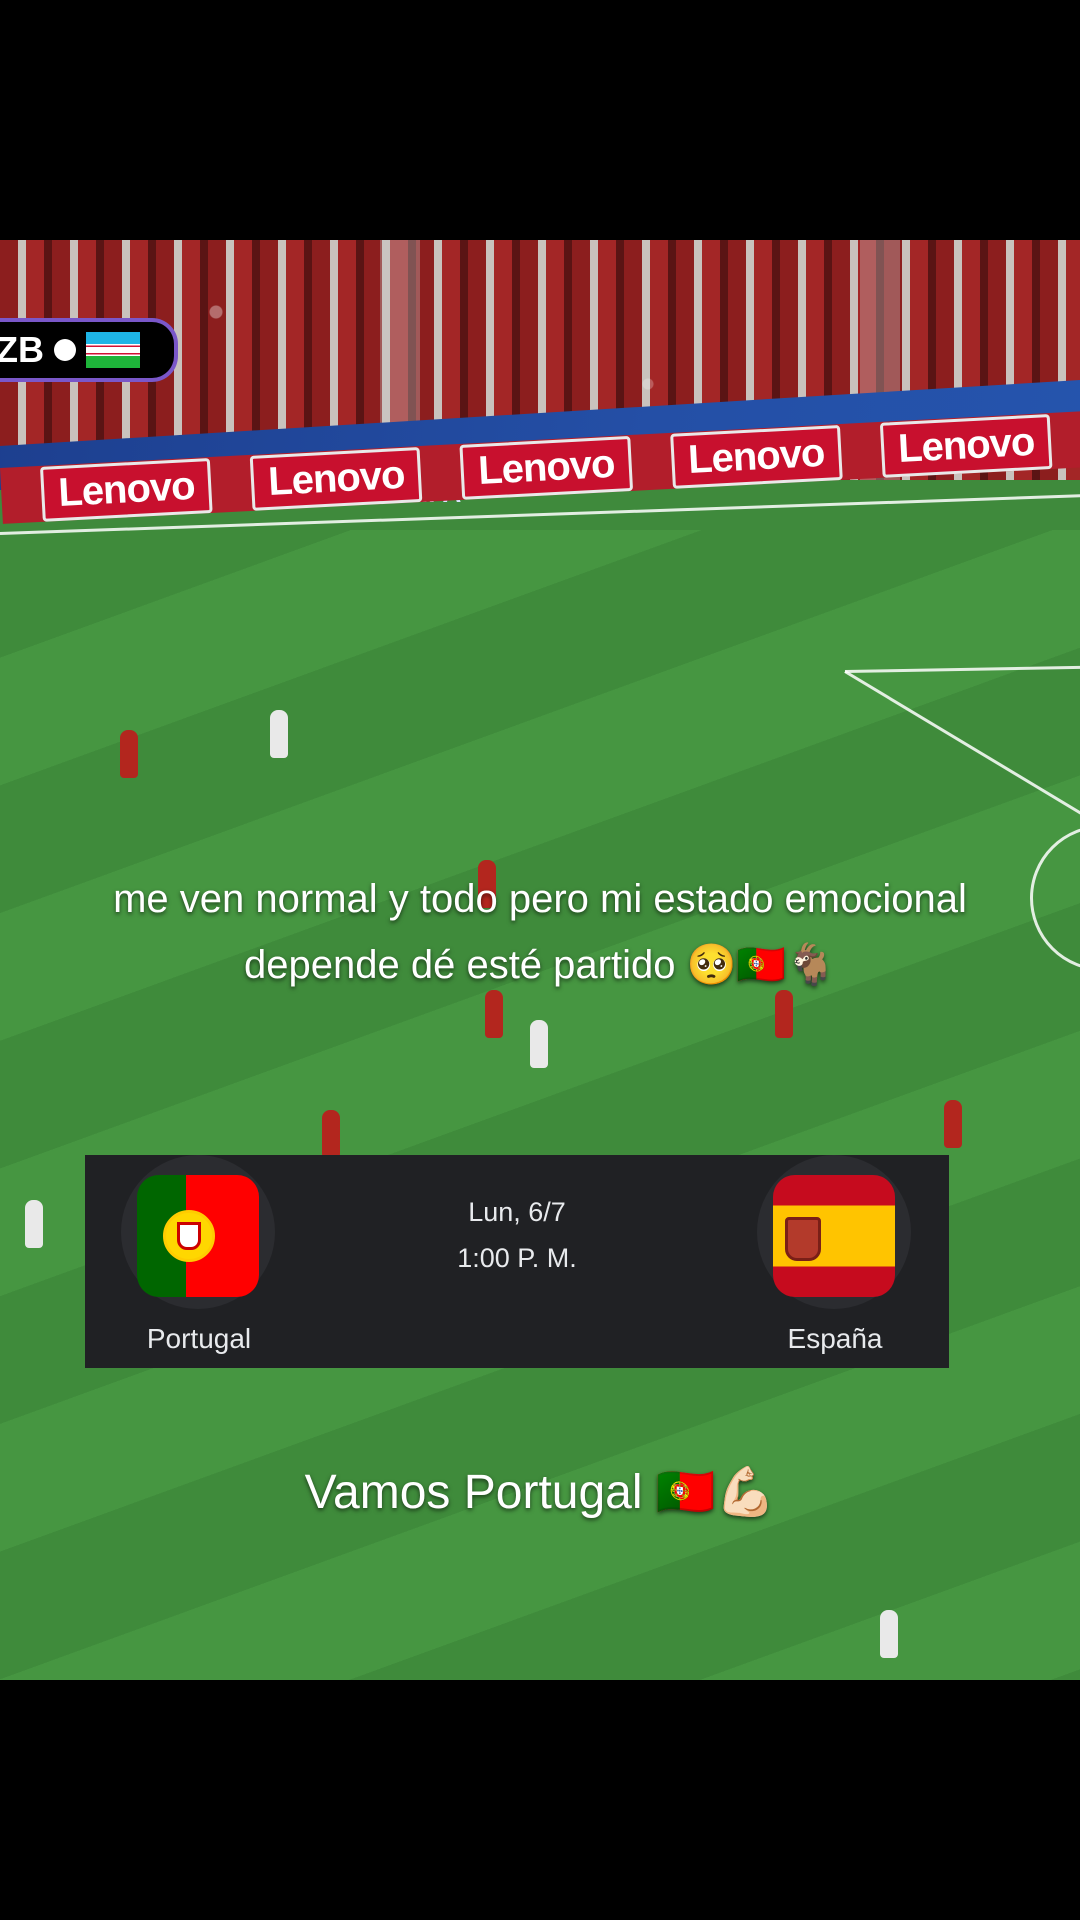 The height and width of the screenshot is (1920, 1080). Describe the element at coordinates (540, 1492) in the screenshot. I see `caption-bottom: Vamos Portugal 🇵🇹💪🏻` at that location.